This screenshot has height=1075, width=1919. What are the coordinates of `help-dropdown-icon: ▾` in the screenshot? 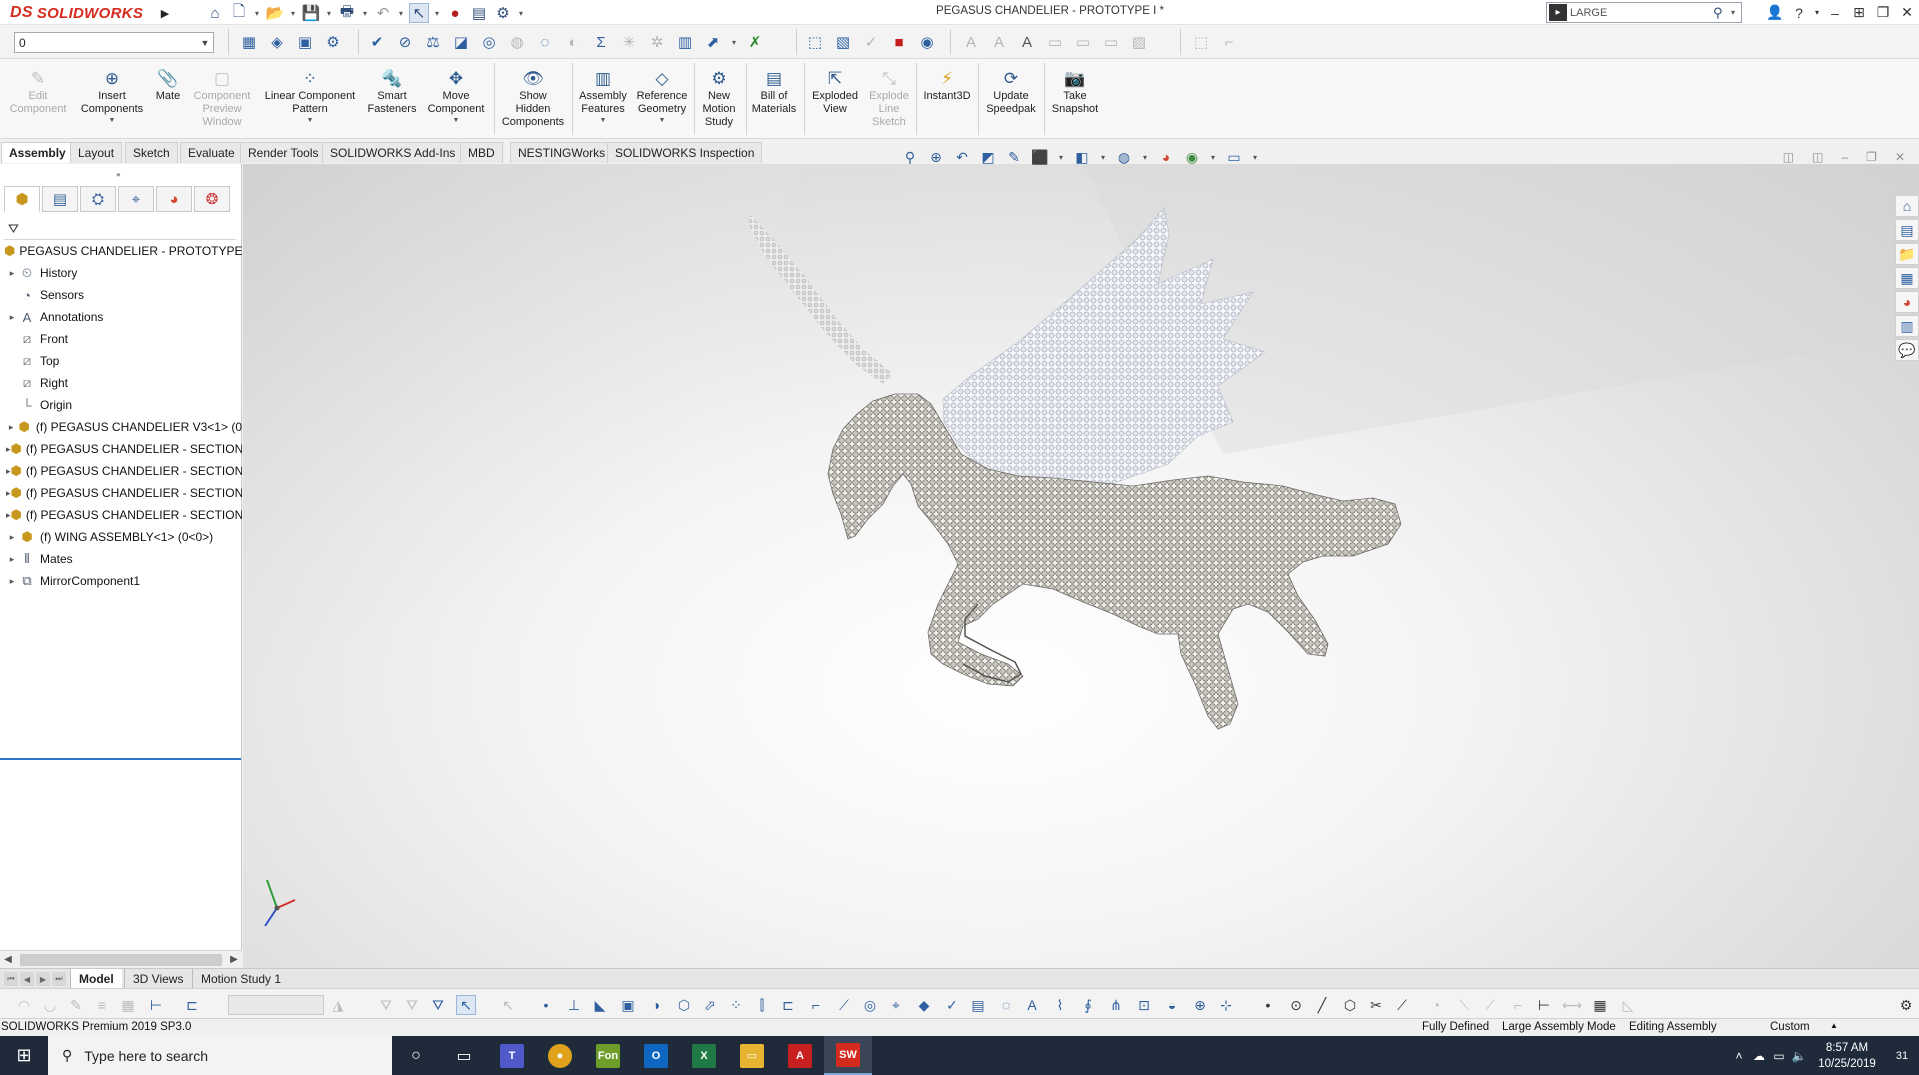 It's located at (1817, 12).